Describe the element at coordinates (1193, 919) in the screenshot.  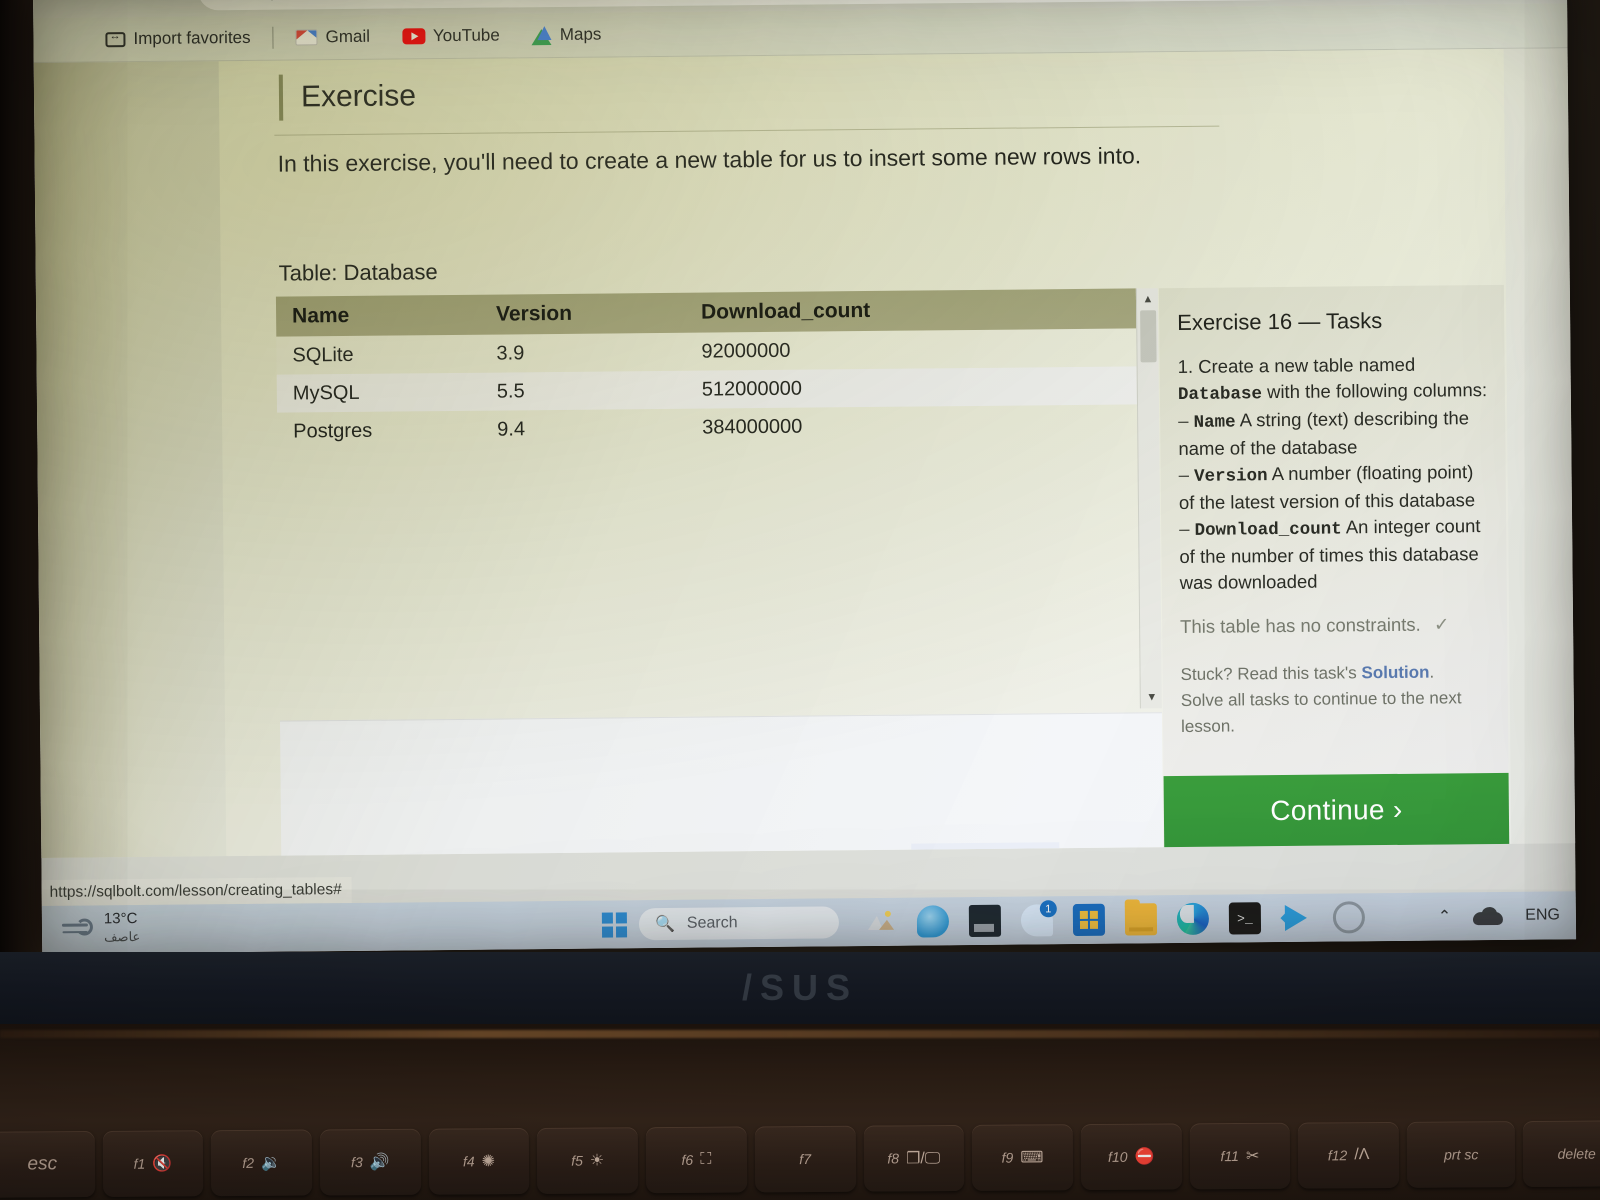
I see `microsoft-edge-icon` at that location.